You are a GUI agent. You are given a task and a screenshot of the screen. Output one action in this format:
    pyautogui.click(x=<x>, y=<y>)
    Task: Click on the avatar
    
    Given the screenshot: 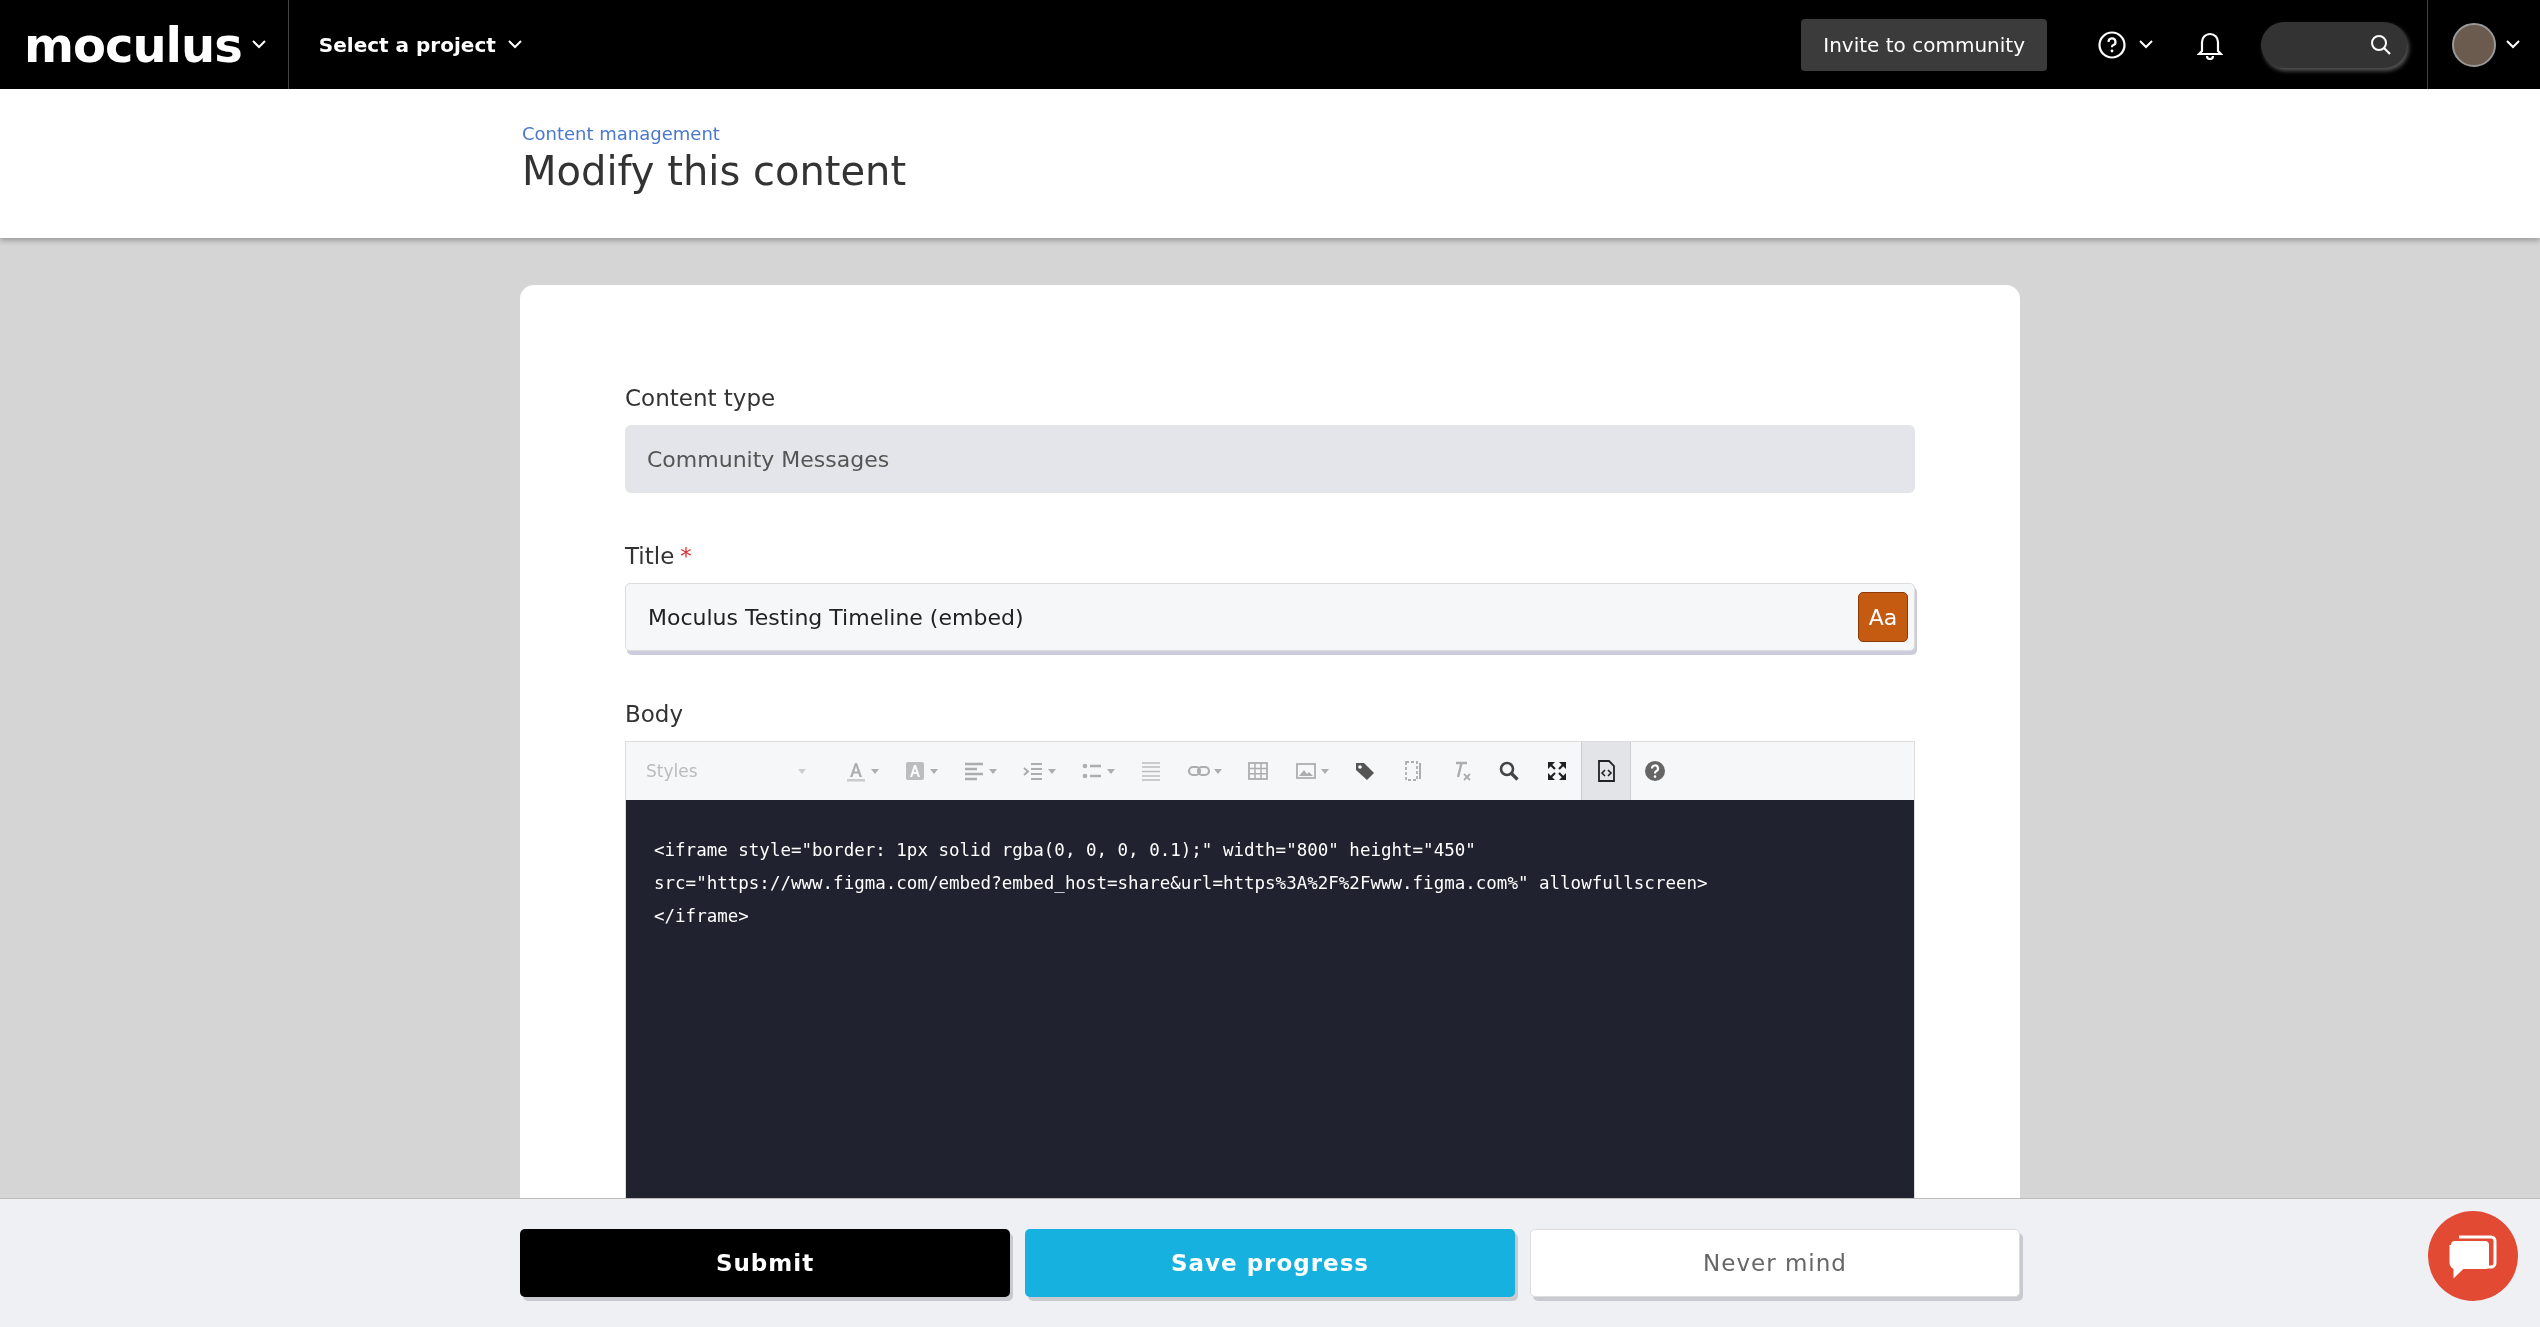 What is the action you would take?
    pyautogui.click(x=2474, y=44)
    